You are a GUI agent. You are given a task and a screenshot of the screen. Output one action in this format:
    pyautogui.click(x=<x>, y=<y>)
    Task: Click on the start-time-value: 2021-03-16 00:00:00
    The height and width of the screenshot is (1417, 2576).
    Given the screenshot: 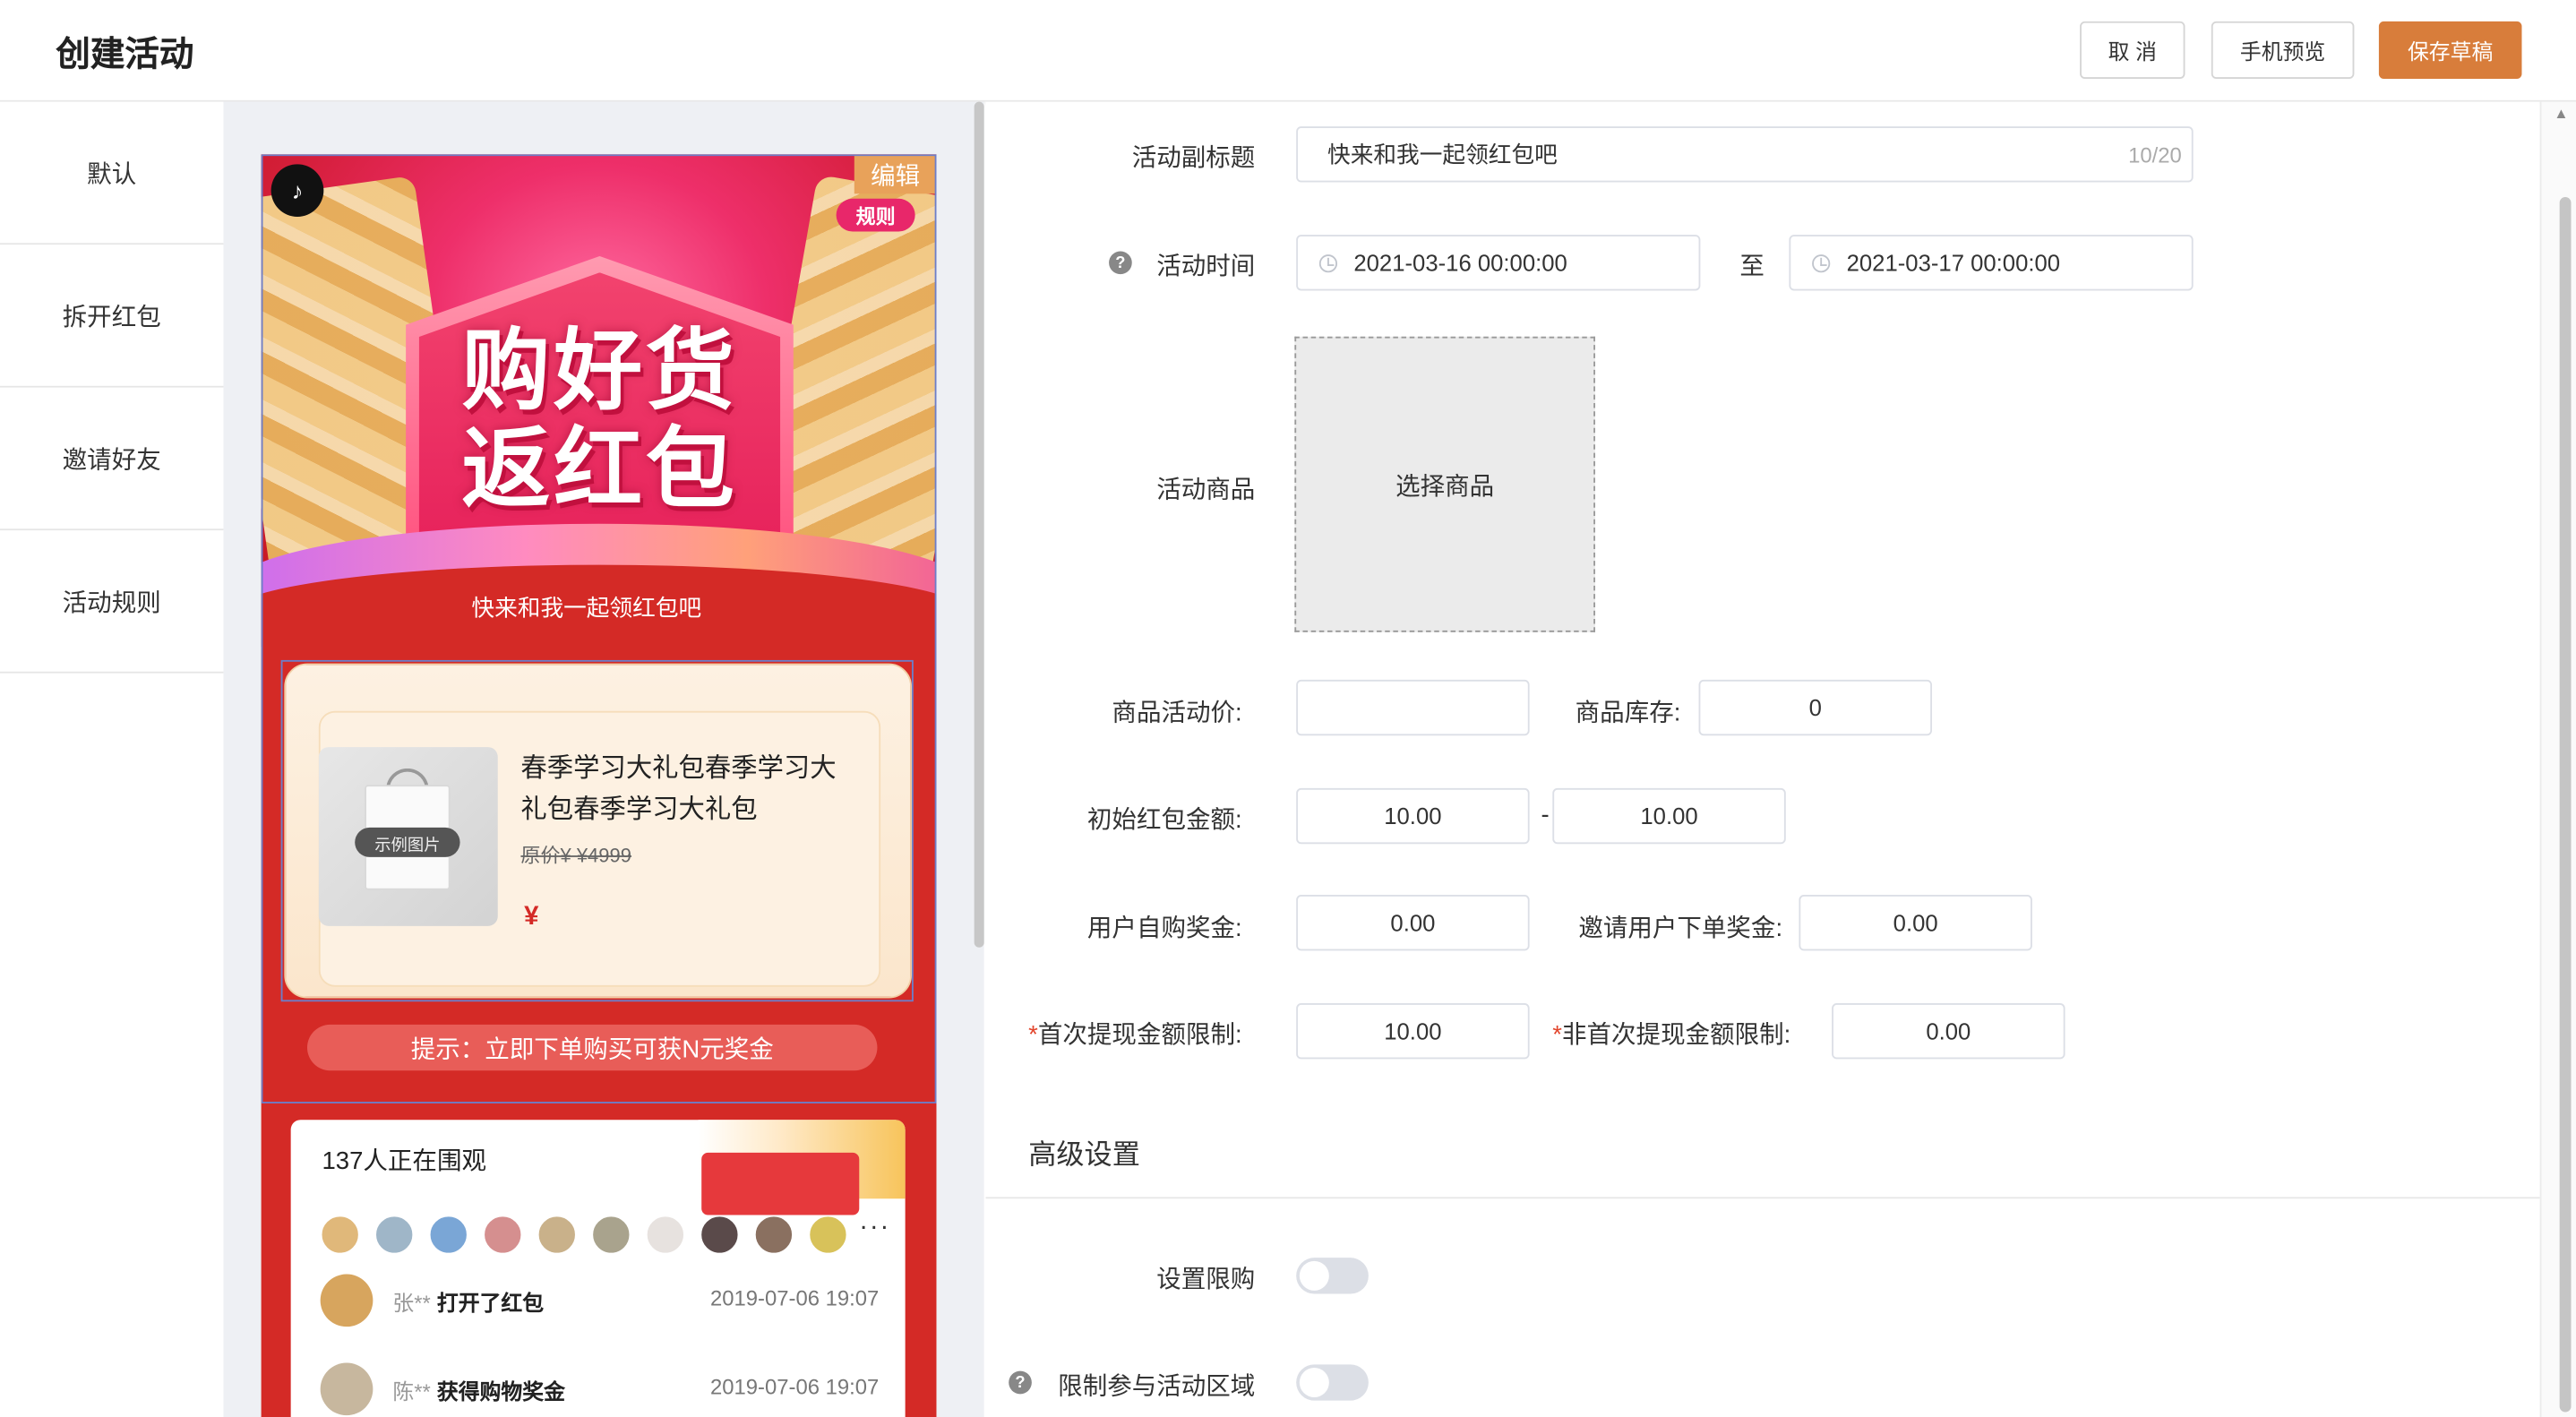 What is the action you would take?
    pyautogui.click(x=1460, y=262)
    